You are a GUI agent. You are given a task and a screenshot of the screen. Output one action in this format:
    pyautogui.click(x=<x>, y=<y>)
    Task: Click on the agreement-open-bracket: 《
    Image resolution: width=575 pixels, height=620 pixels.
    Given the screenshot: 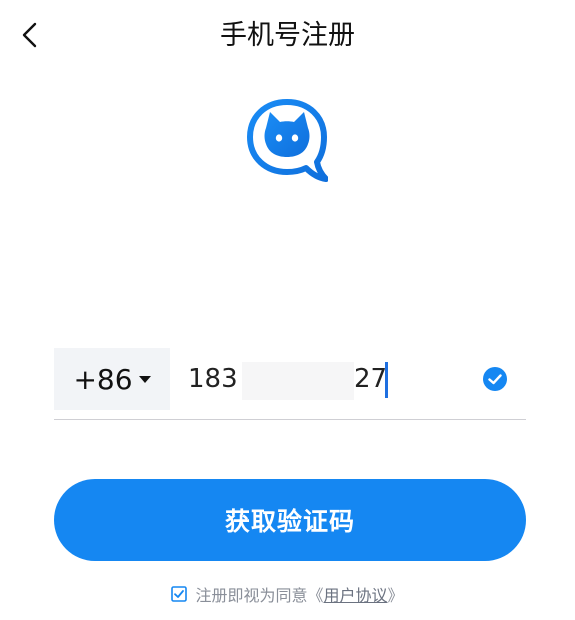 What is the action you would take?
    pyautogui.click(x=315, y=595)
    